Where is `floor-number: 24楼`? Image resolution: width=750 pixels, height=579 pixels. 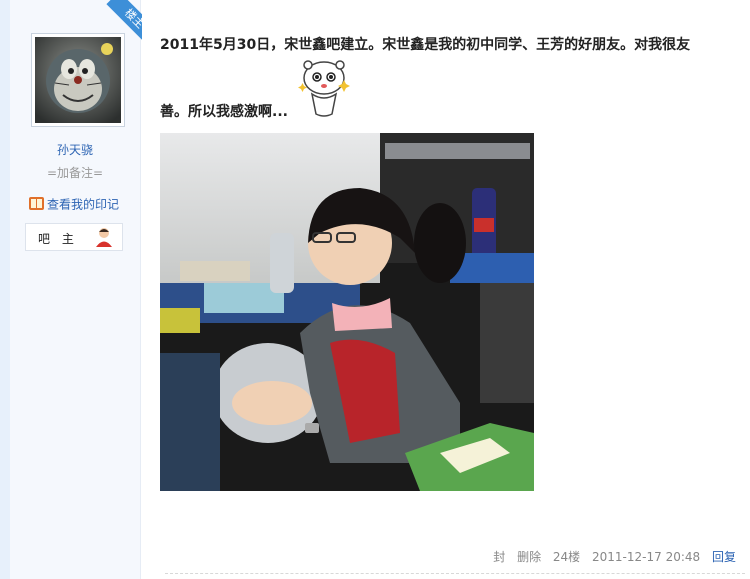
floor-number: 24楼 is located at coordinates (566, 557).